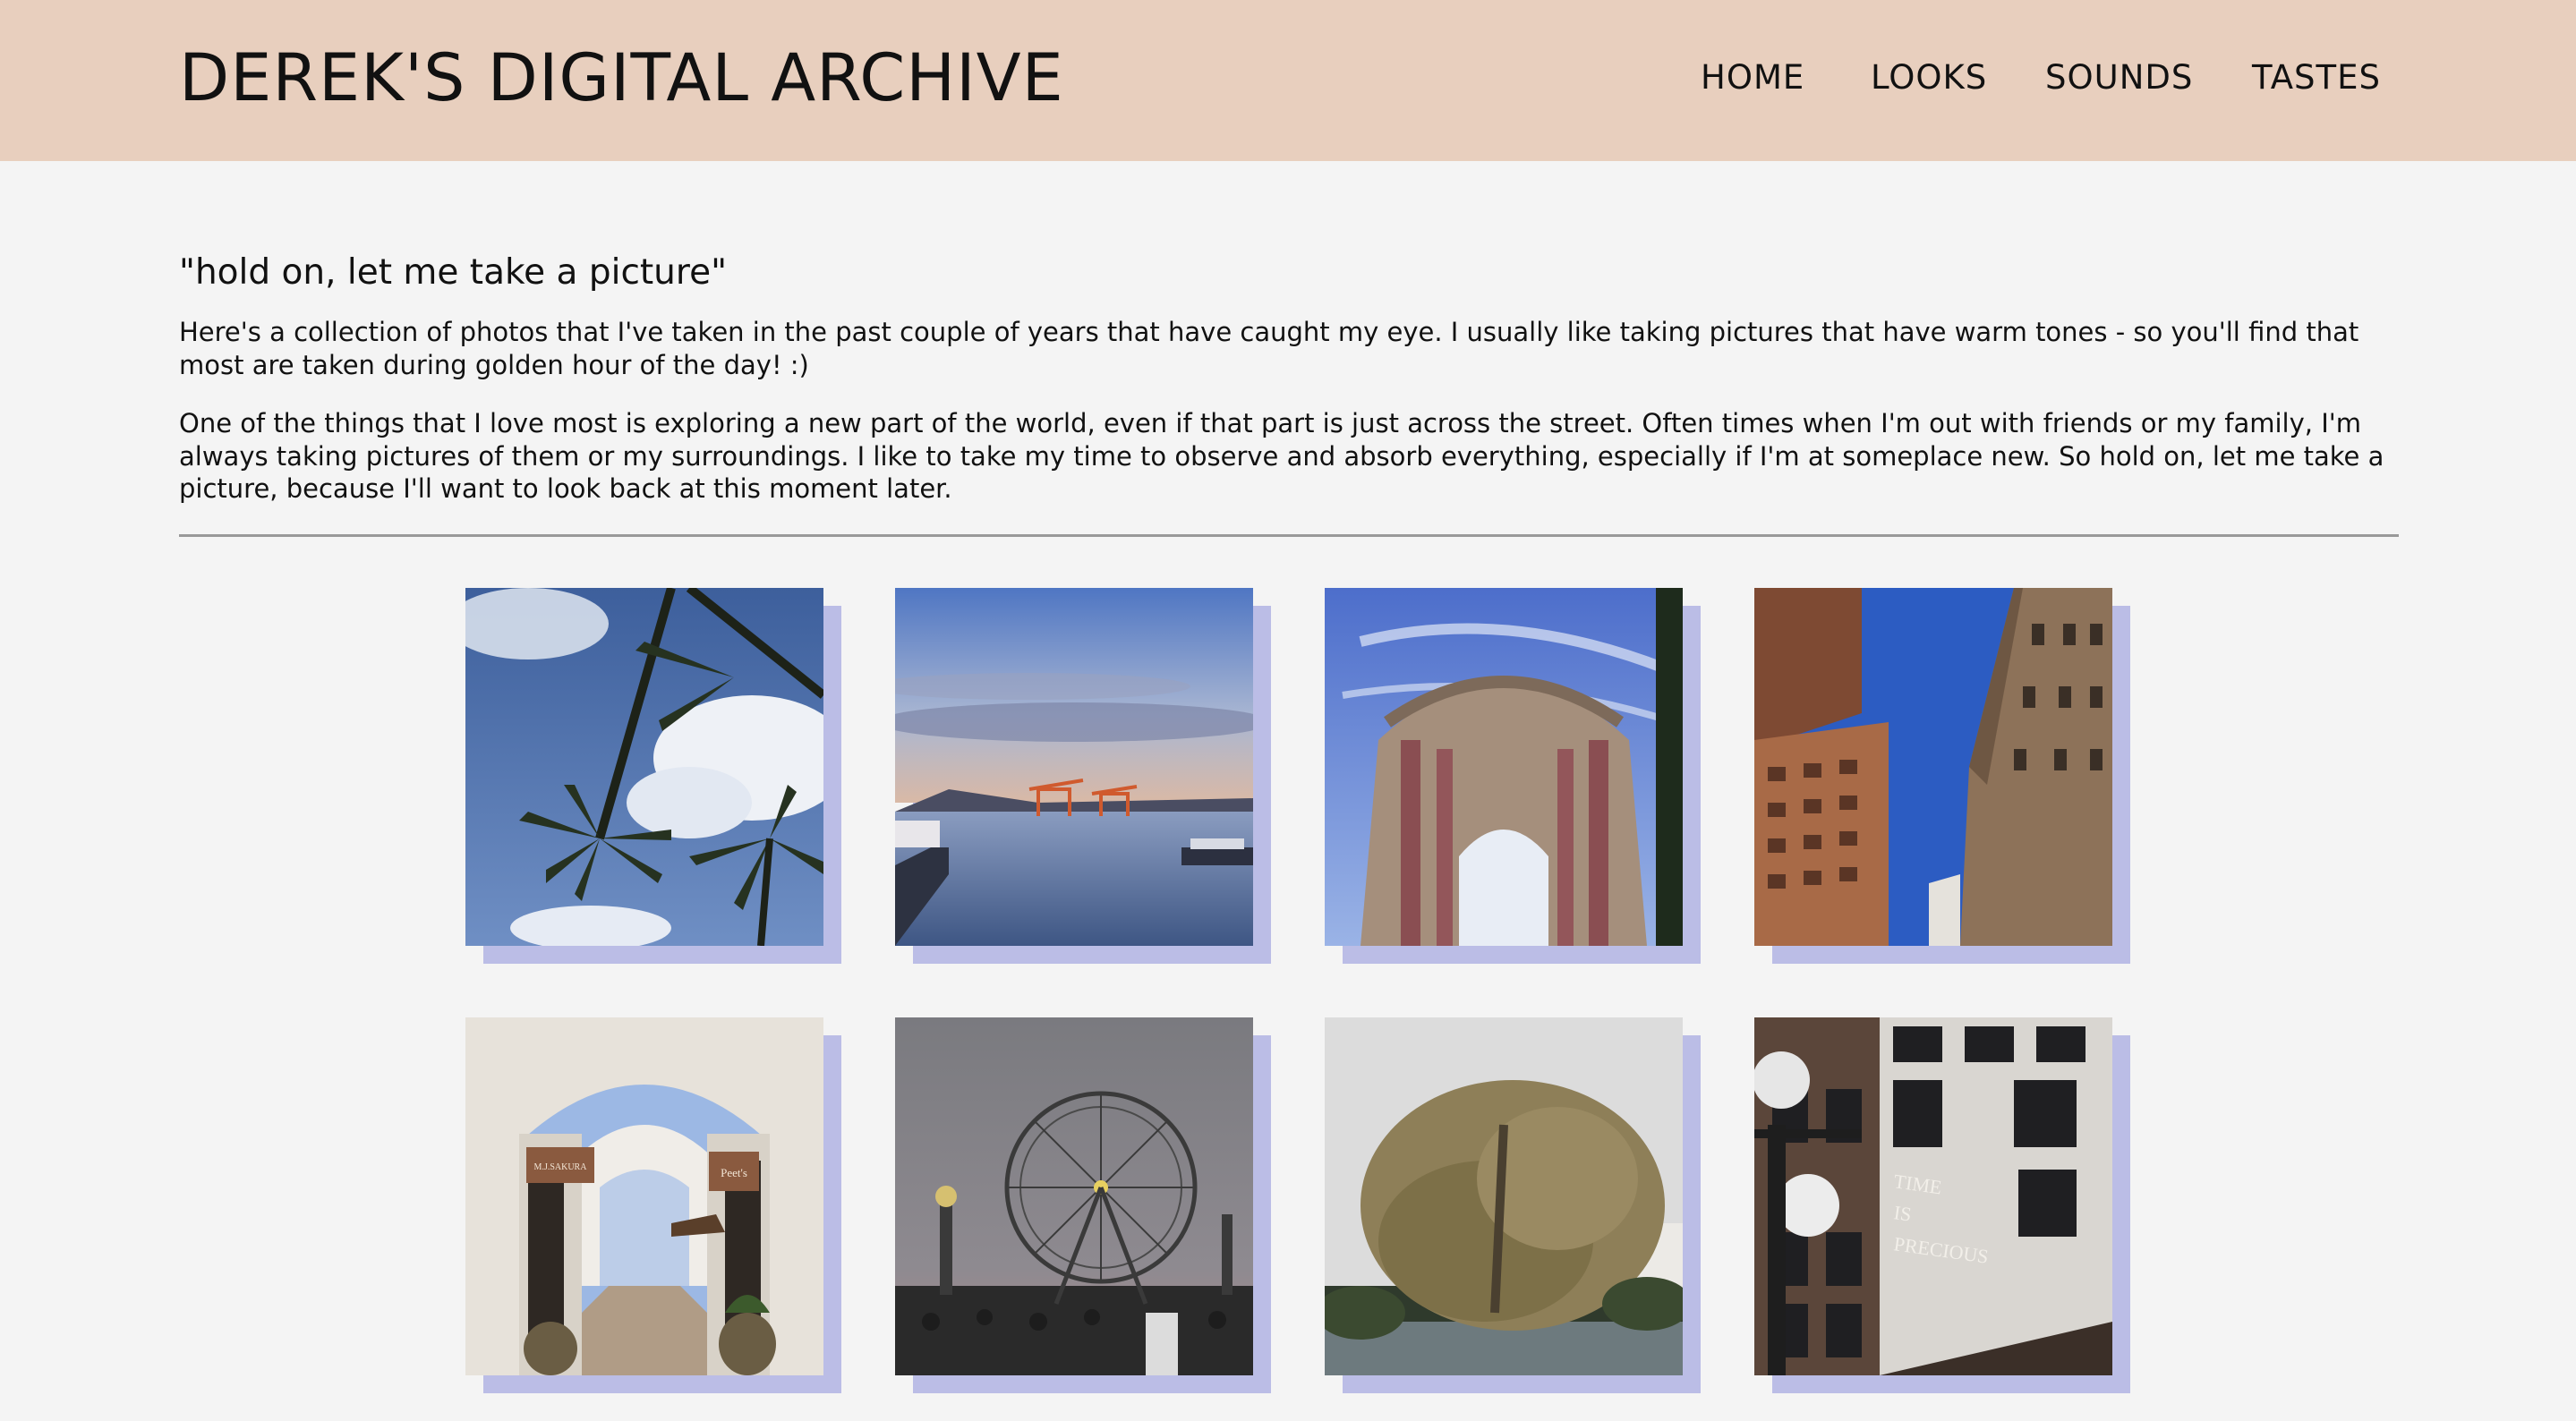 This screenshot has width=2576, height=1421. I want to click on gallery-item: TIME IS PRECIOUS, so click(1942, 1205).